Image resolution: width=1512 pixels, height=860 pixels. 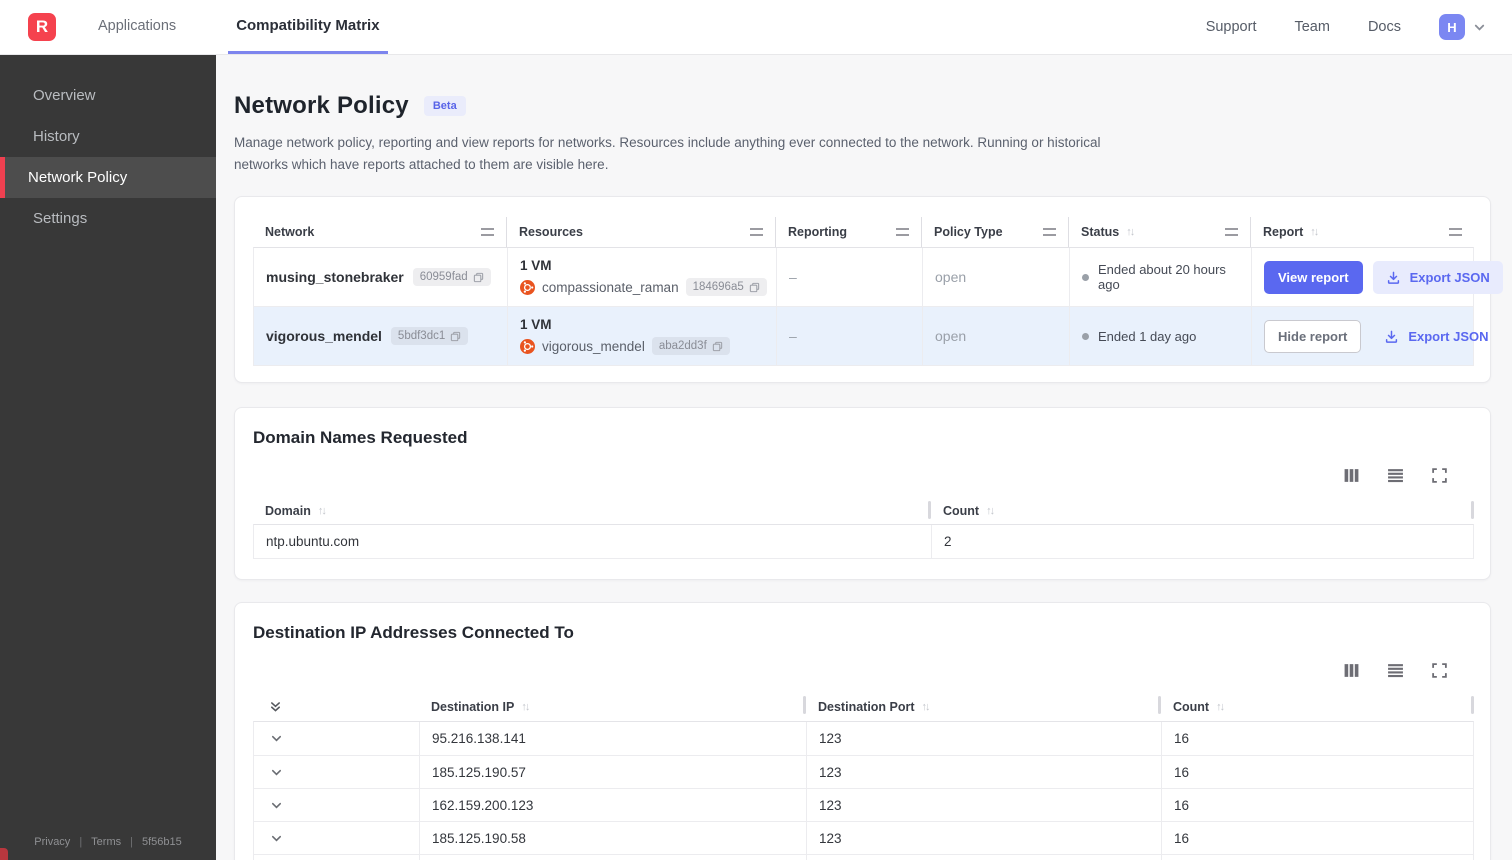 I want to click on user-menu: H, so click(x=1462, y=27).